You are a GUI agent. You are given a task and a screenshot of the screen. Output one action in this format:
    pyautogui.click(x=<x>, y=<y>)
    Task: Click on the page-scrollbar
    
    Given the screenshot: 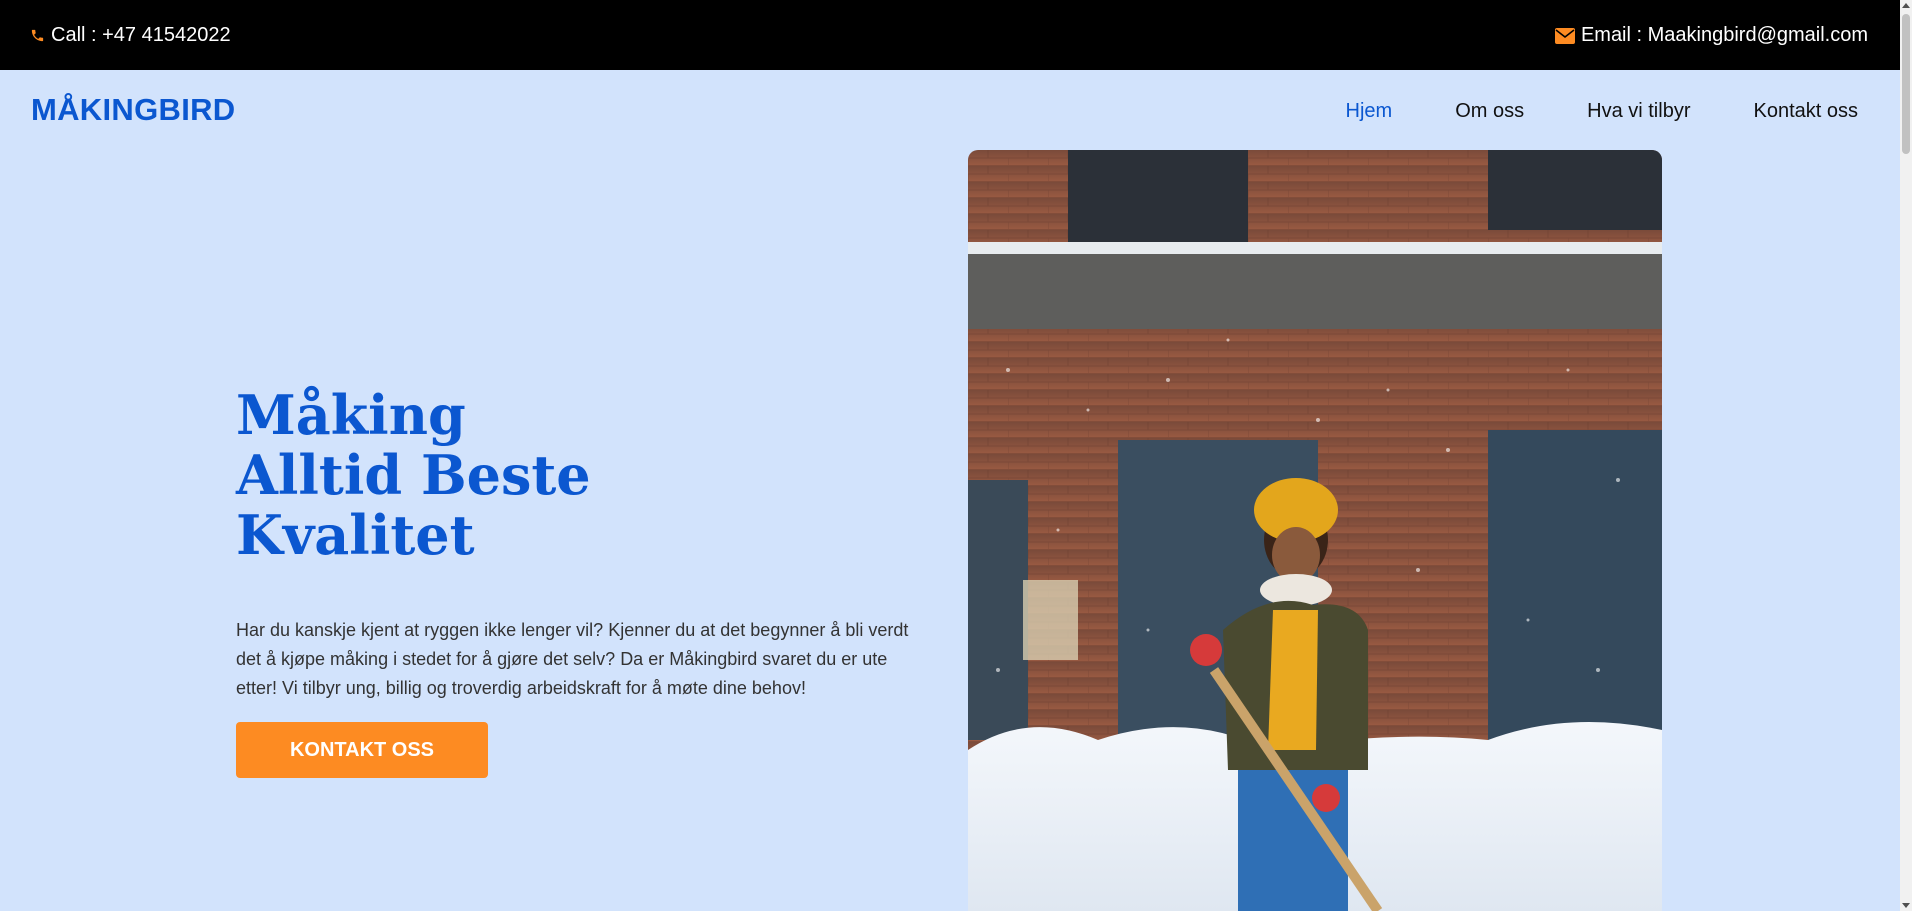 What is the action you would take?
    pyautogui.click(x=1906, y=455)
    